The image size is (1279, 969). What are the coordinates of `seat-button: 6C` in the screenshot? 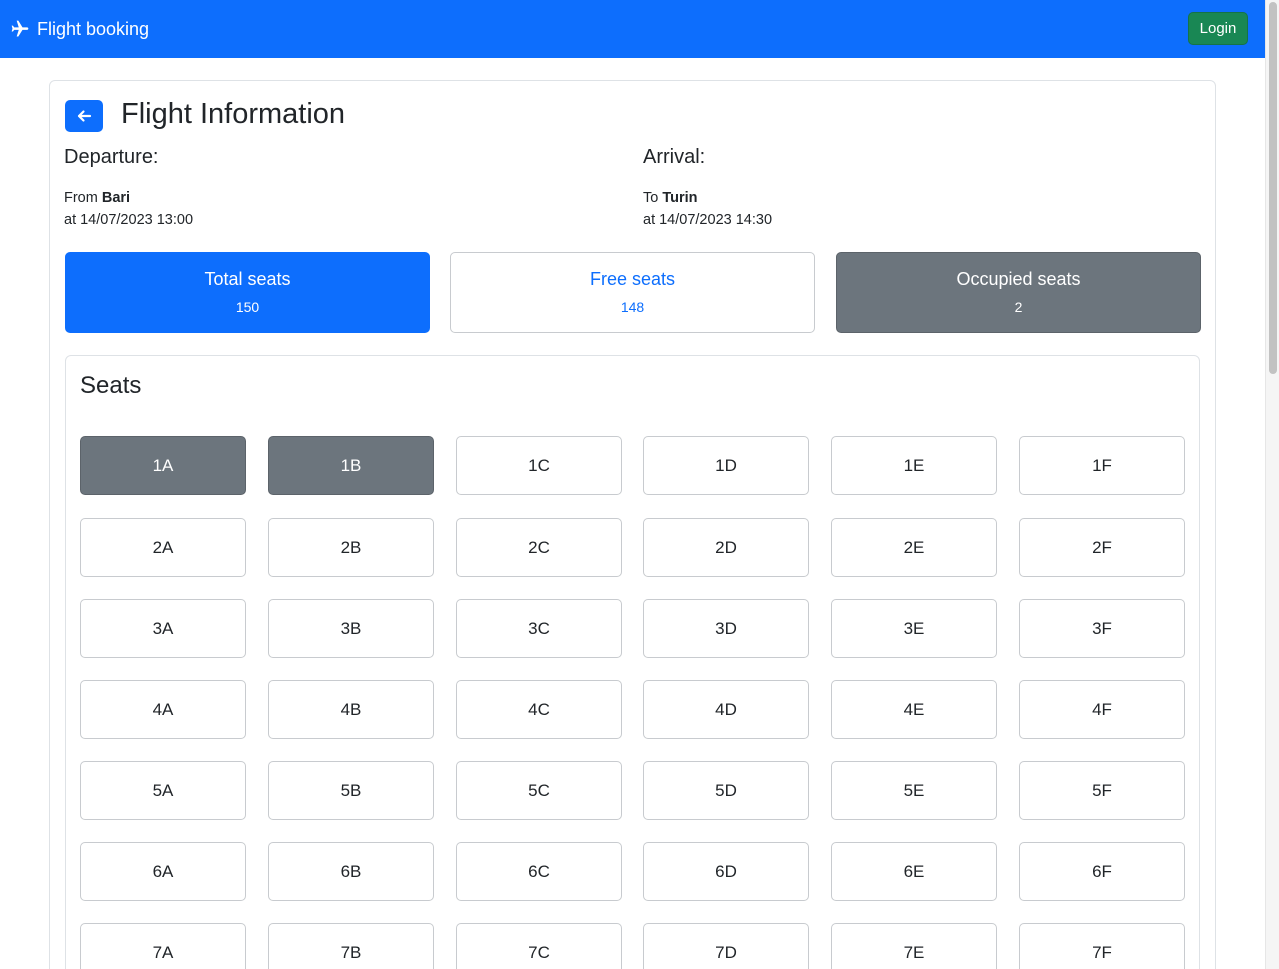 It's located at (539, 871).